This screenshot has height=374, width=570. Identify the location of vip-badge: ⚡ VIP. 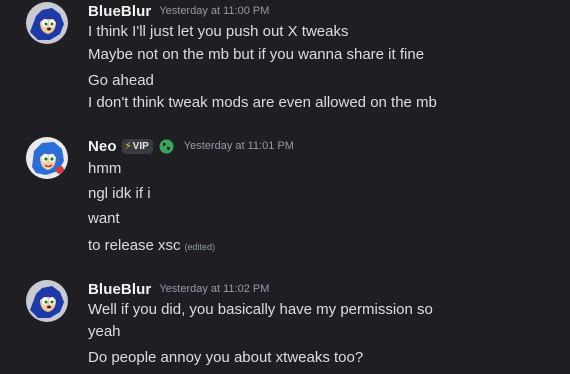
(137, 146).